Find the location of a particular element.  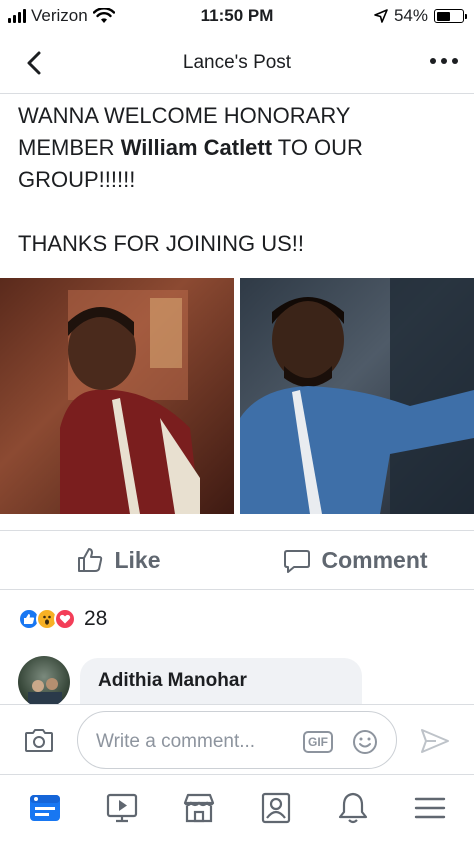

post-line: MEMBER William Catlett TO OUR is located at coordinates (190, 147).